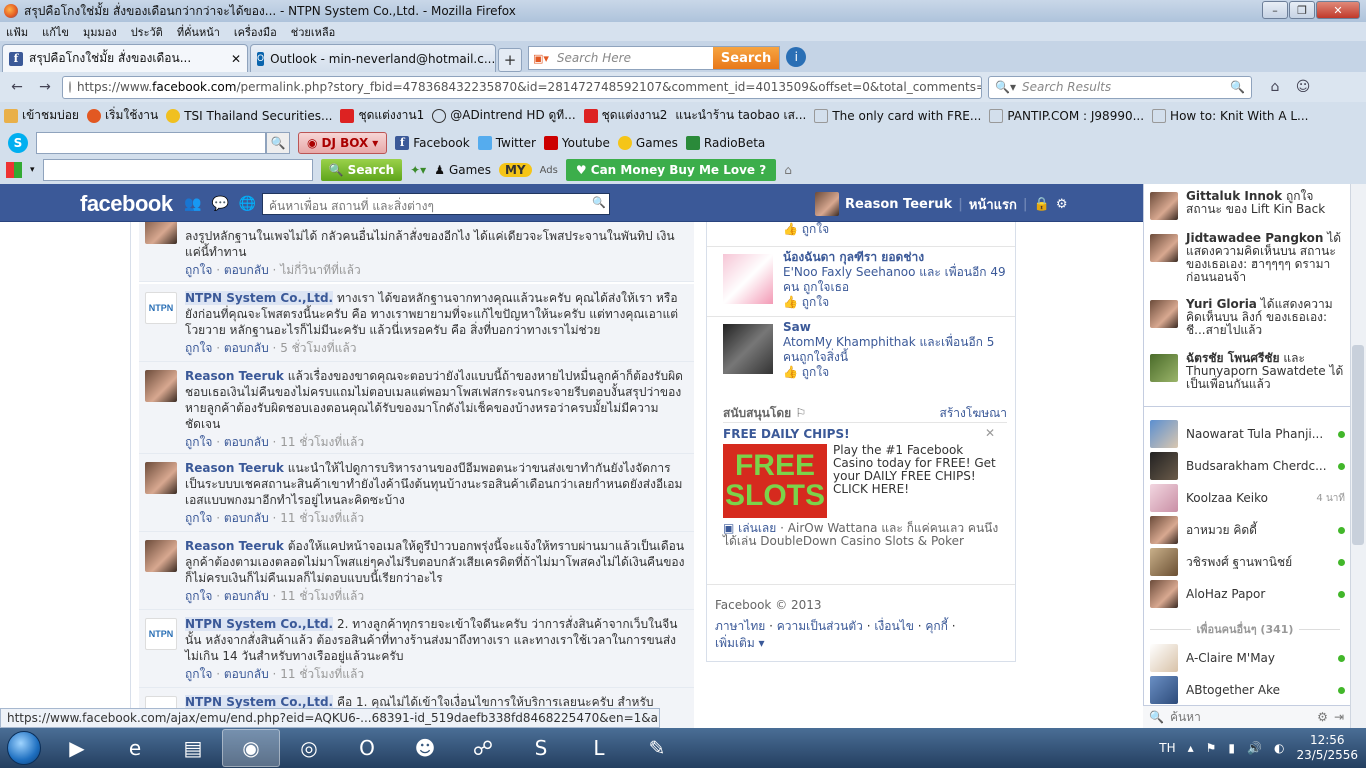  Describe the element at coordinates (126, 204) in the screenshot. I see `fb-logo: facebook` at that location.